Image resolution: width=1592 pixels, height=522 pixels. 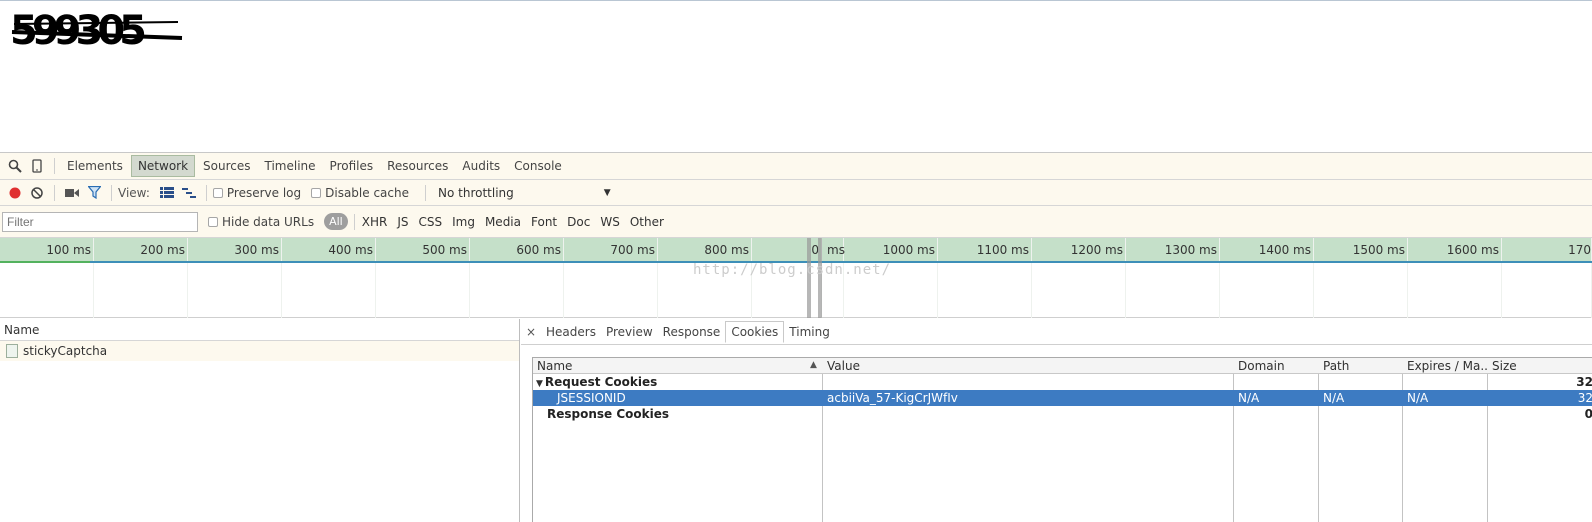 What do you see at coordinates (531, 332) in the screenshot?
I see `close-icon: ×` at bounding box center [531, 332].